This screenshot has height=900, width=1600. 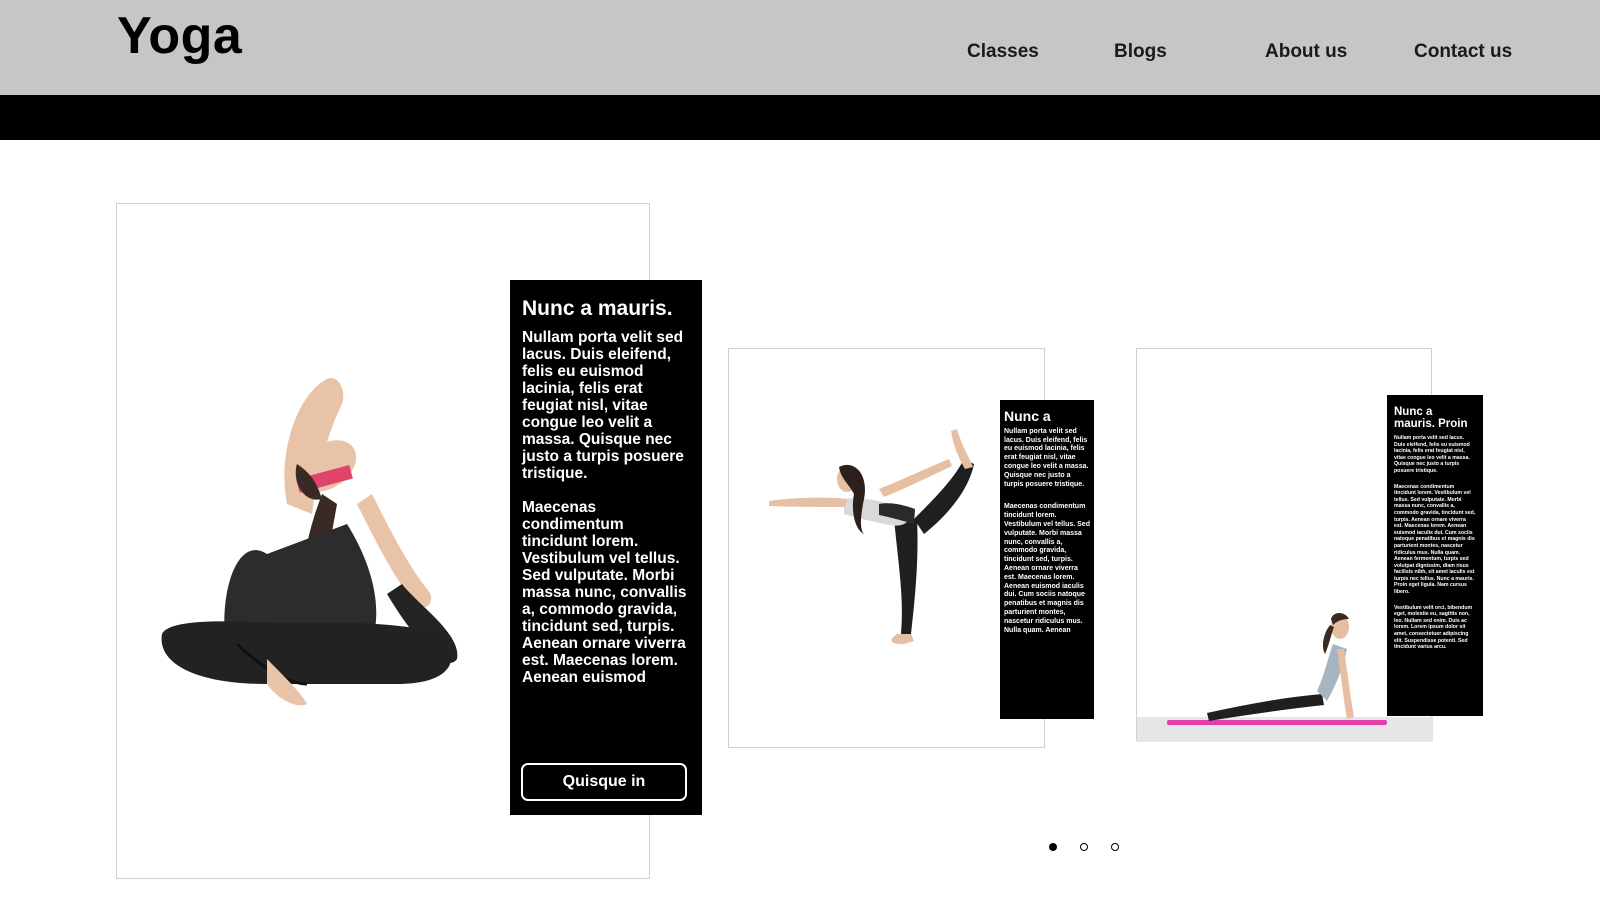 I want to click on site-logo: Yoga, so click(x=179, y=36).